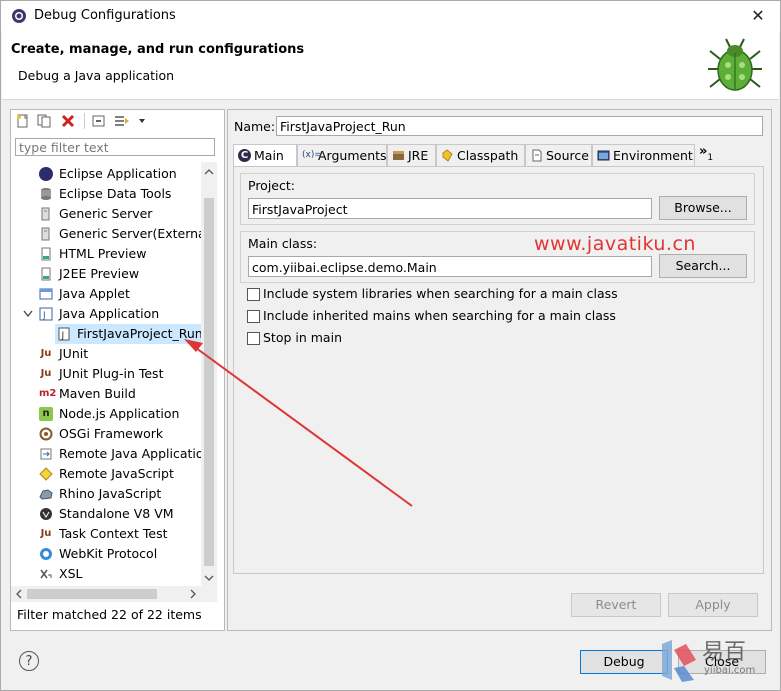 Image resolution: width=781 pixels, height=691 pixels. I want to click on yiibai-logo: 易百 yiibai.com, so click(711, 660).